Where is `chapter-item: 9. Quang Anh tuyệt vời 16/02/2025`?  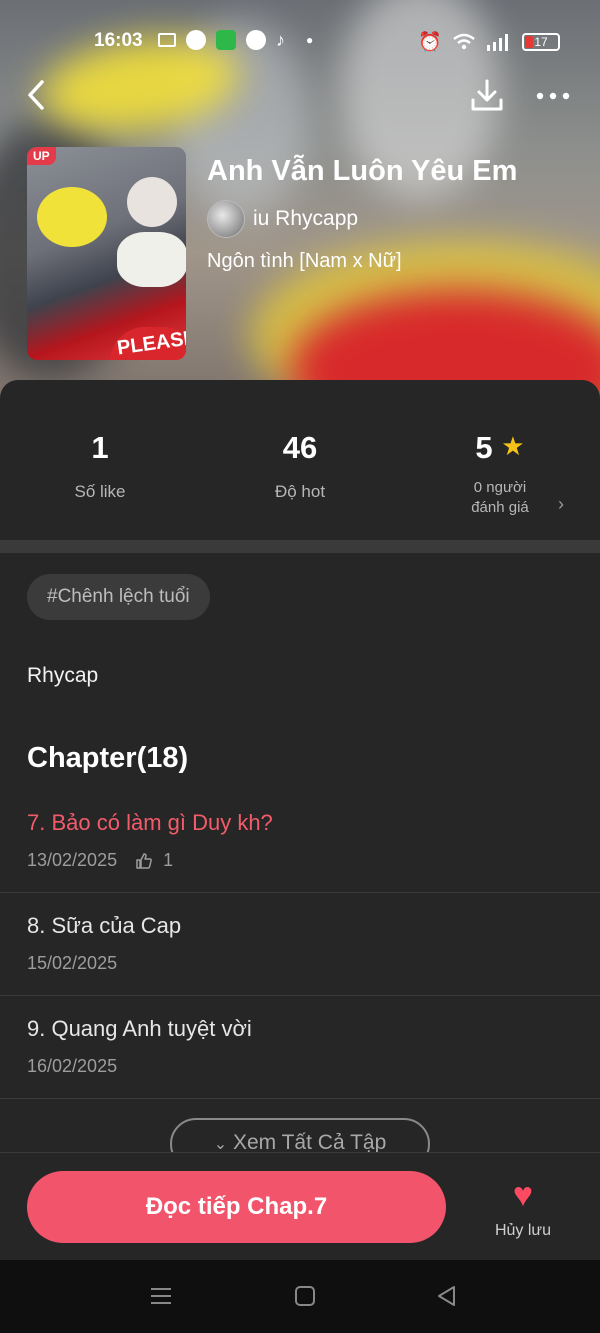
chapter-item: 9. Quang Anh tuyệt vời 16/02/2025 is located at coordinates (300, 1047).